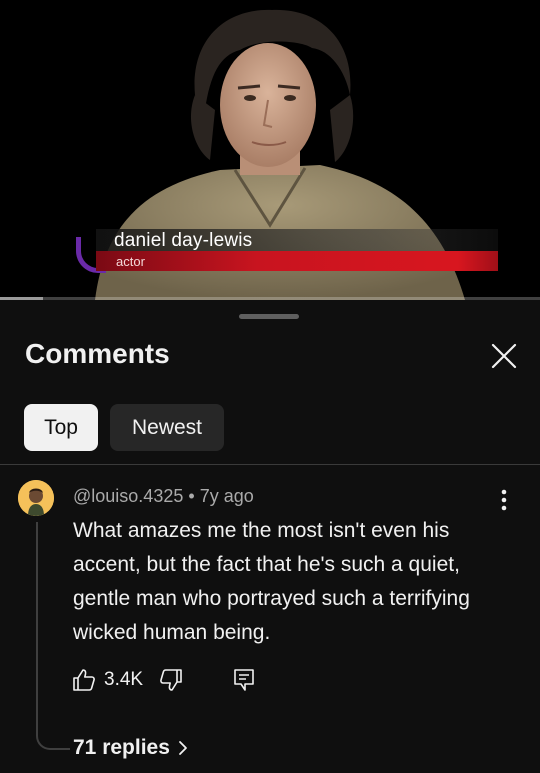 Image resolution: width=540 pixels, height=773 pixels. I want to click on like-button: 3.4K, so click(115, 680).